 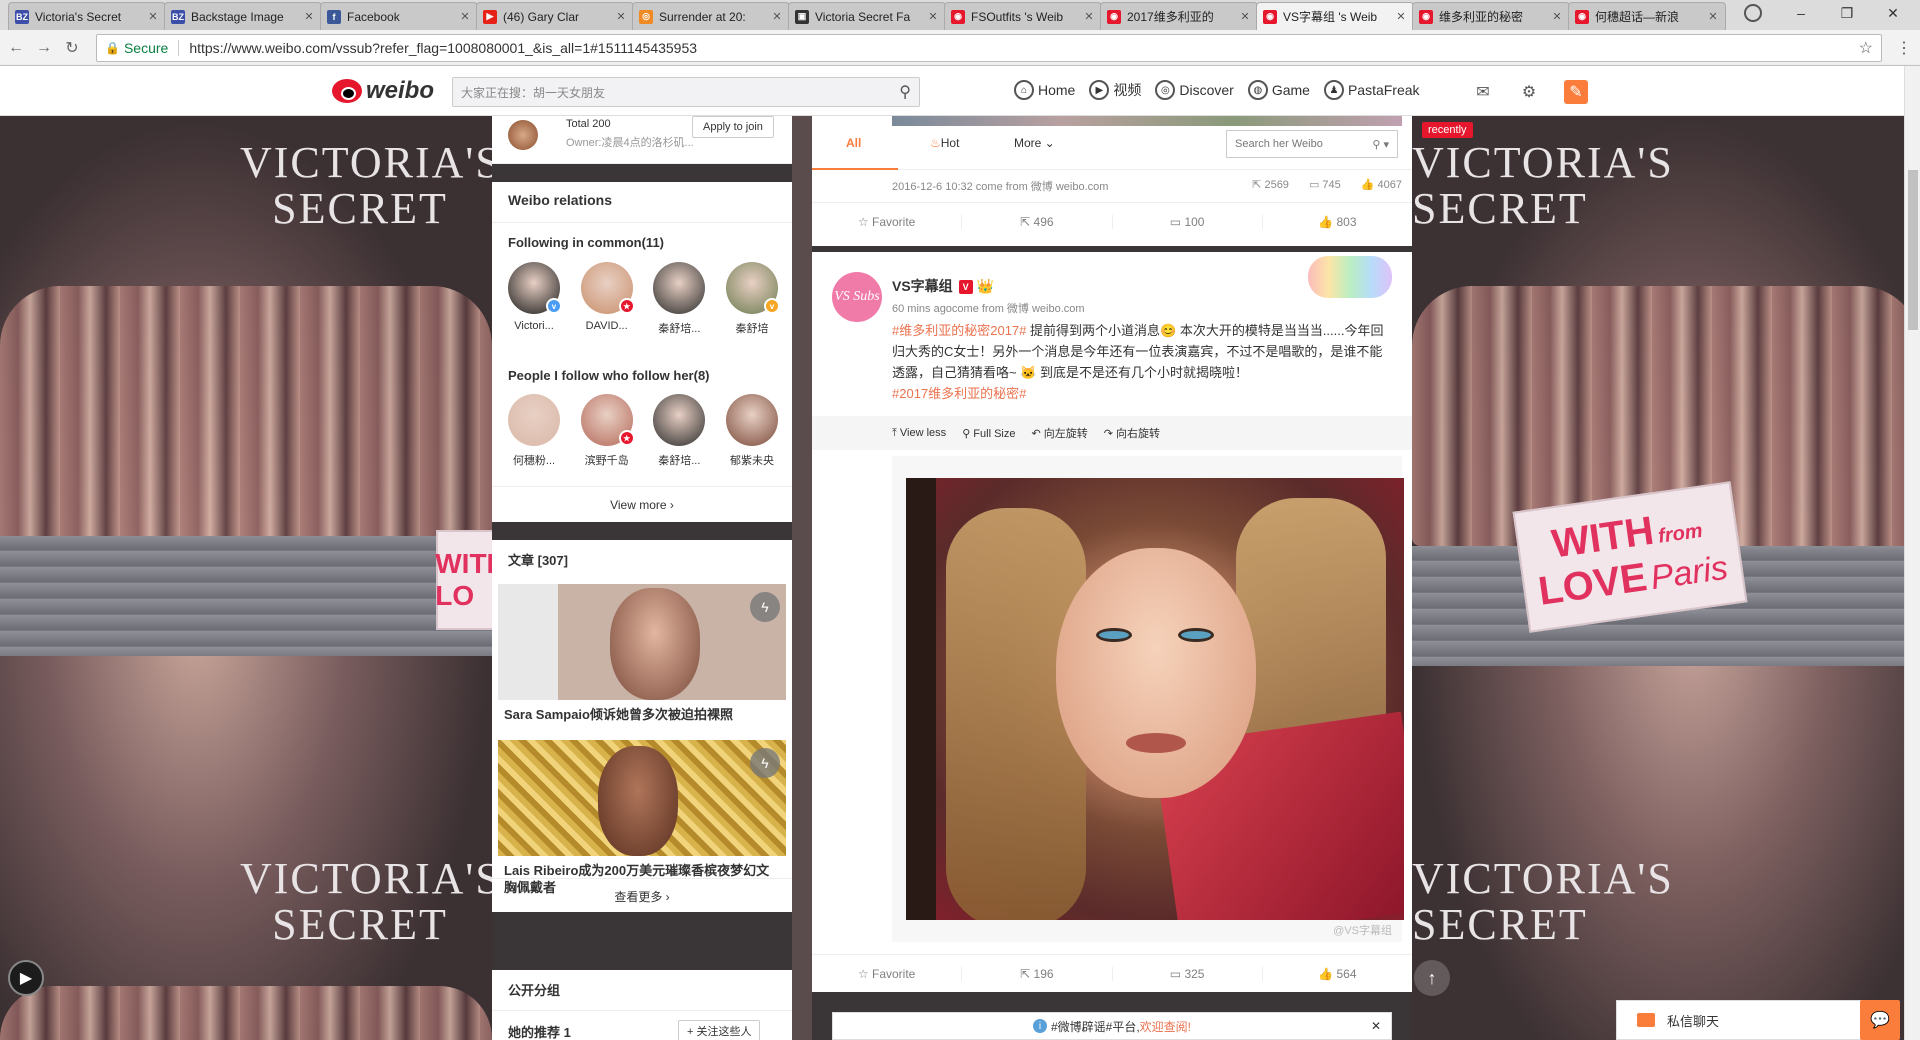 I want to click on post-image, so click(x=1155, y=699).